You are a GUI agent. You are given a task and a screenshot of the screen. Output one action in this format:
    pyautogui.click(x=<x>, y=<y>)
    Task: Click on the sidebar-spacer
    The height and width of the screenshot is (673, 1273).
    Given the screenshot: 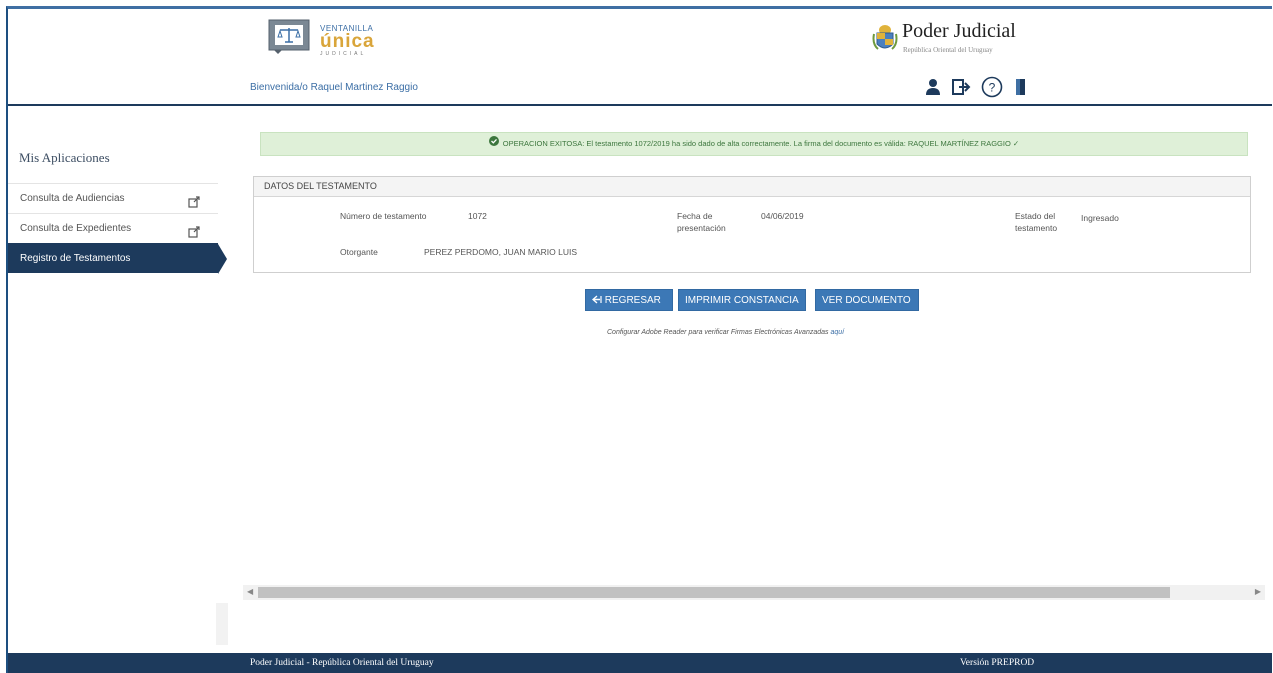 What is the action you would take?
    pyautogui.click(x=222, y=624)
    